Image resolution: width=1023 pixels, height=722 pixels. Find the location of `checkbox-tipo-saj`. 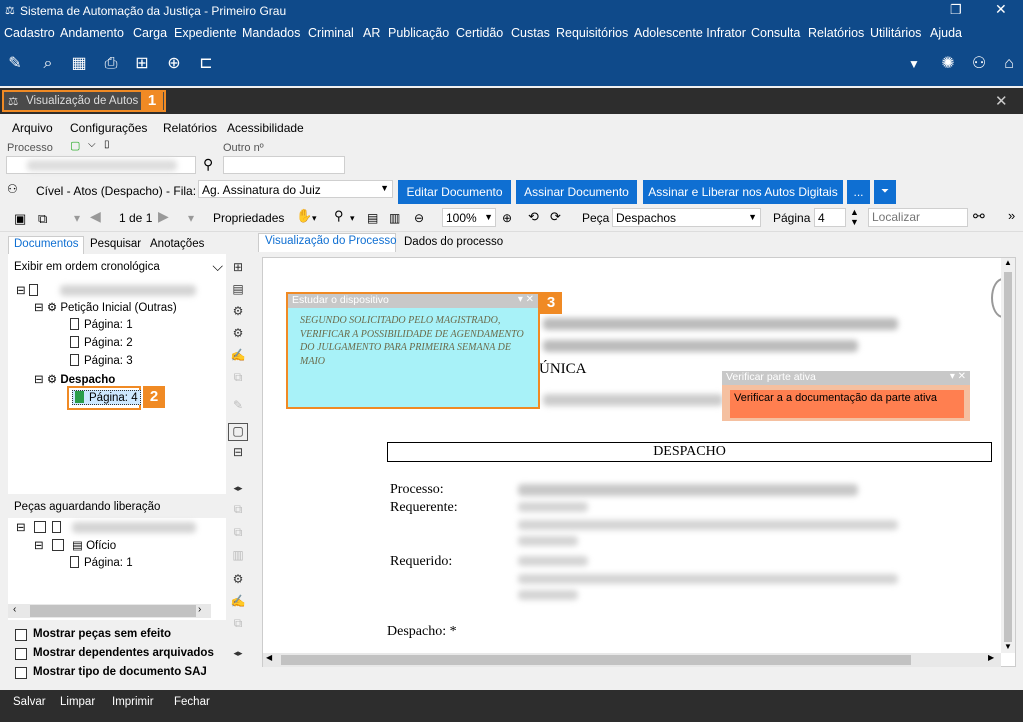

checkbox-tipo-saj is located at coordinates (21, 673).